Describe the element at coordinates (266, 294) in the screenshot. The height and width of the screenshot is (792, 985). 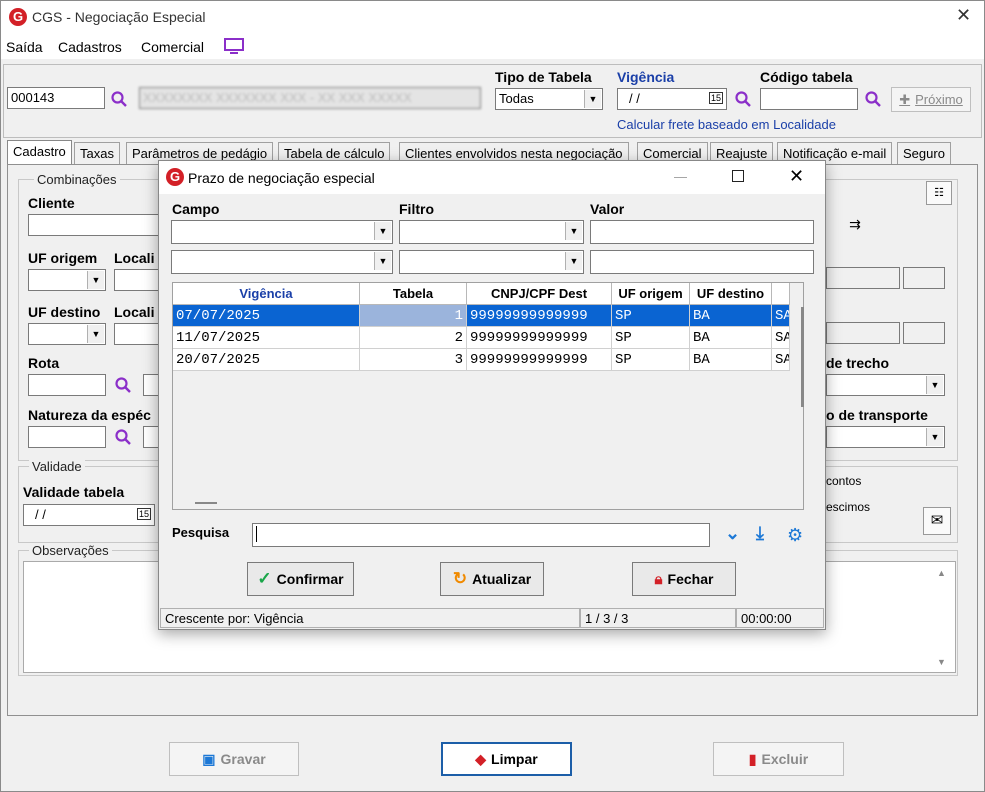
I see `col-header-vigencia: Vigência` at that location.